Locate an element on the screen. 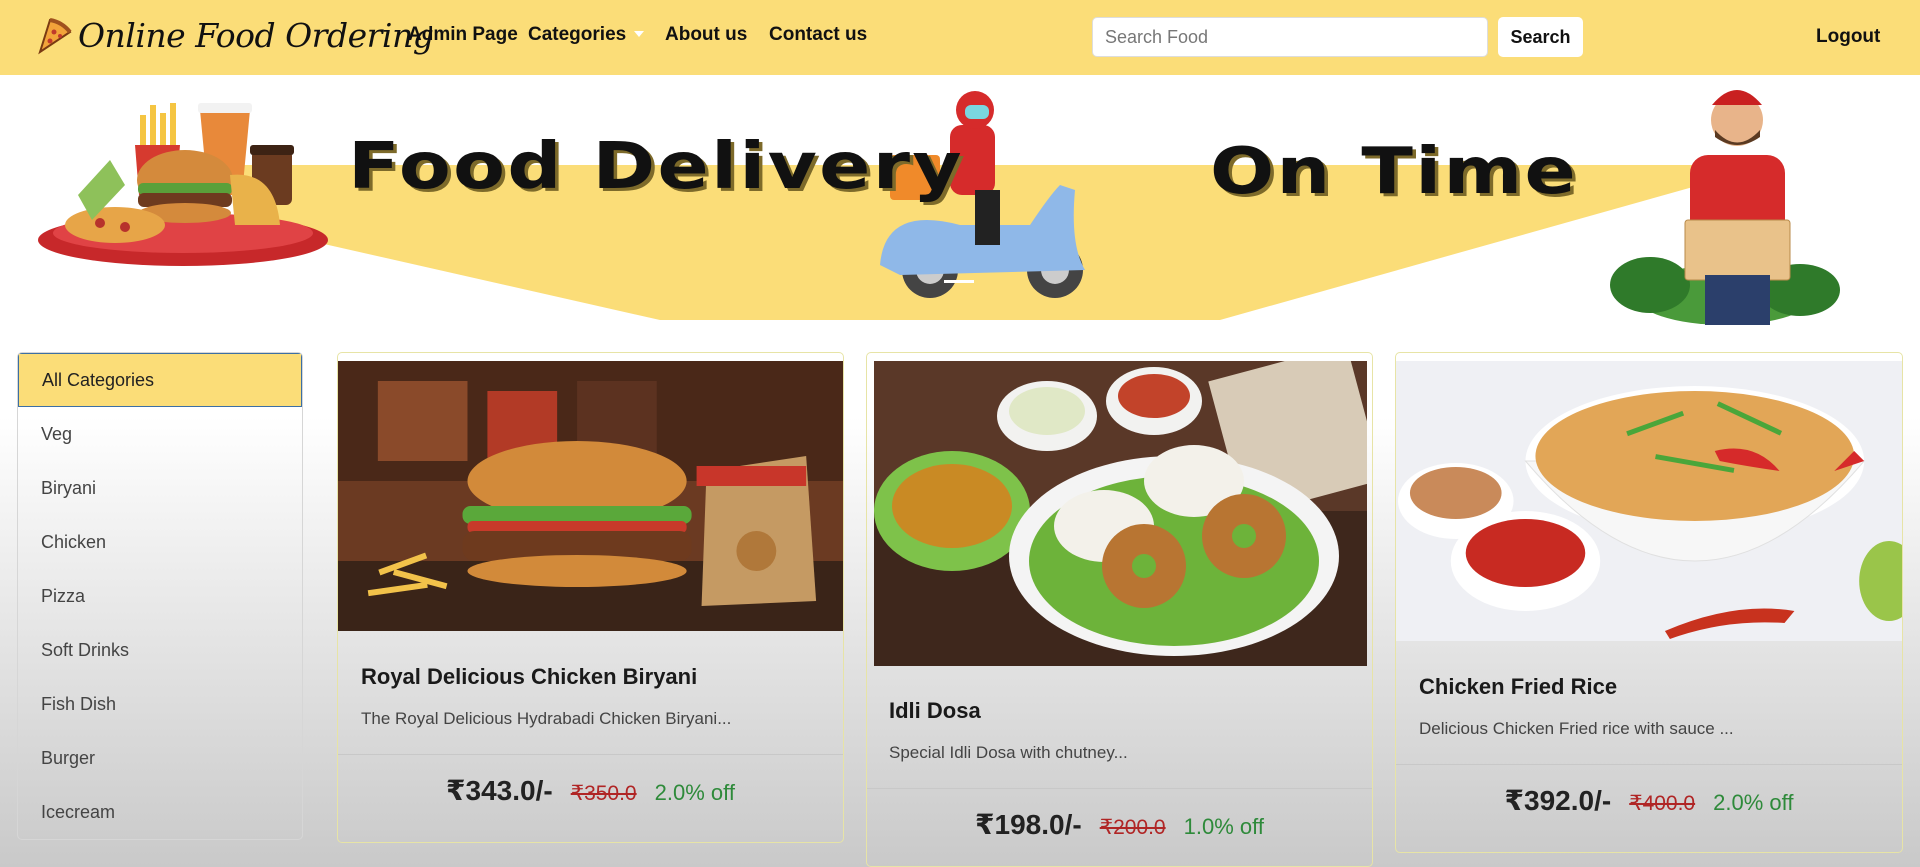  product-title: Idli Dosa is located at coordinates (935, 711).